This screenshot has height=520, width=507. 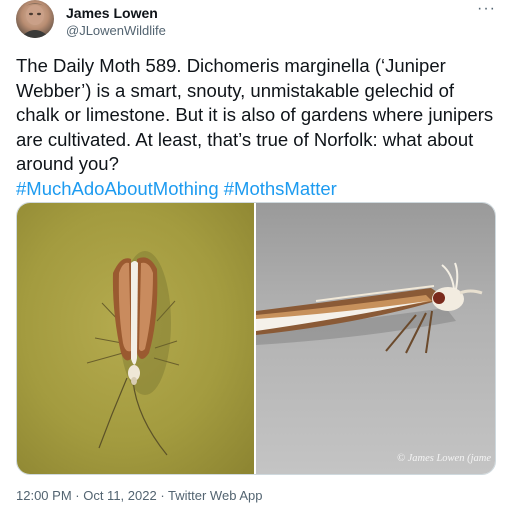 I want to click on hashtag-muchadoaboutmothing: #MuchAdoAboutMothing, so click(x=117, y=188).